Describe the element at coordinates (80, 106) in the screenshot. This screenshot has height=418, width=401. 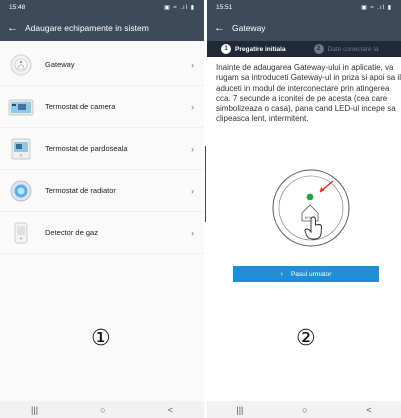
I see `device-label: Termostat de camera` at that location.